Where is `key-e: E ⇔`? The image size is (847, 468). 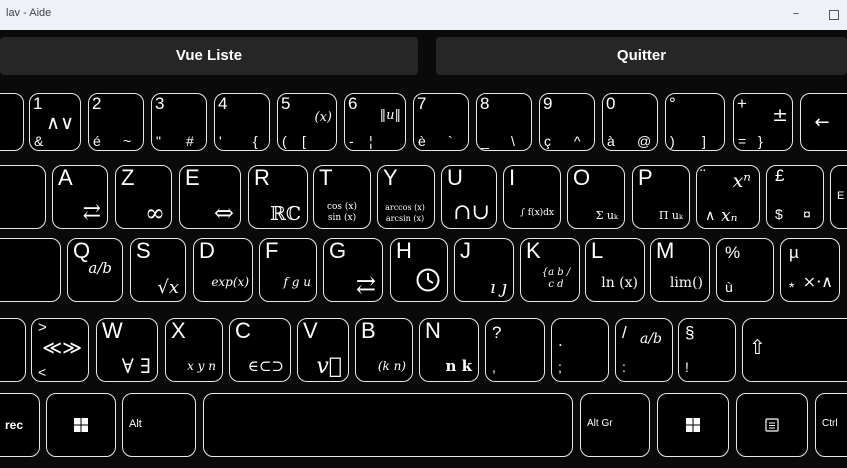
key-e: E ⇔ is located at coordinates (210, 197).